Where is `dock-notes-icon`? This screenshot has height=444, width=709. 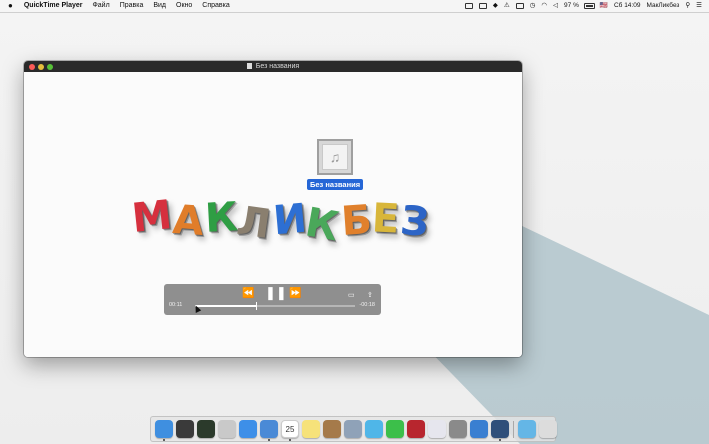
dock-notes-icon is located at coordinates (311, 429).